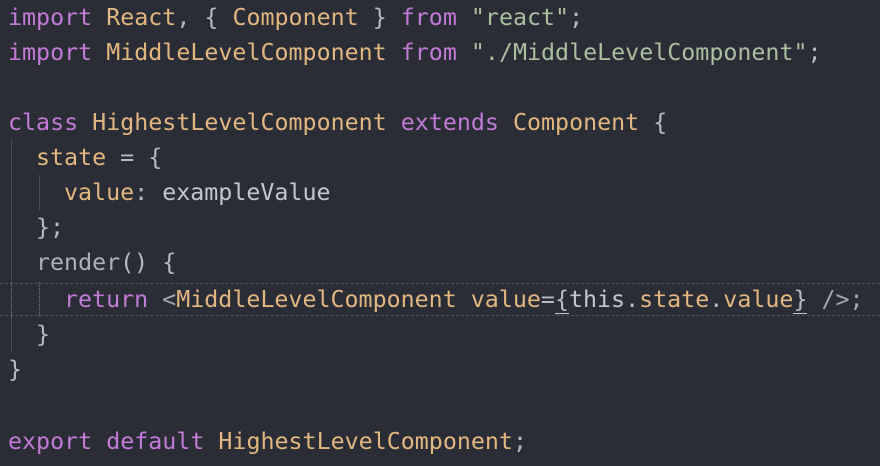  What do you see at coordinates (639, 52) in the screenshot?
I see `code-token: "./MiddleLevelComponent"` at bounding box center [639, 52].